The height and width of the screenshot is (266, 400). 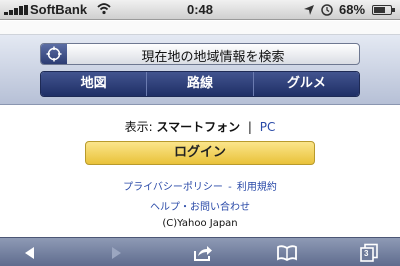 I want to click on terms-link: 利用規約, so click(x=257, y=187).